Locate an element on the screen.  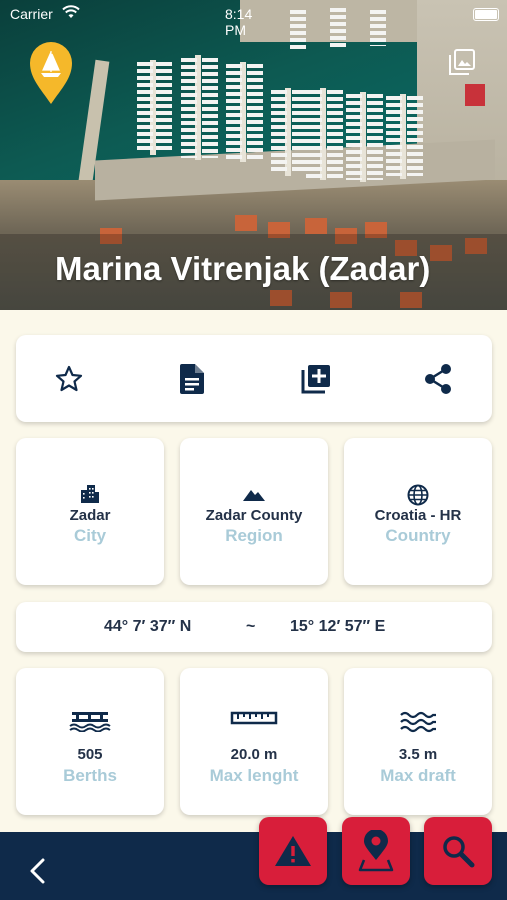
battery-icon is located at coordinates (486, 14).